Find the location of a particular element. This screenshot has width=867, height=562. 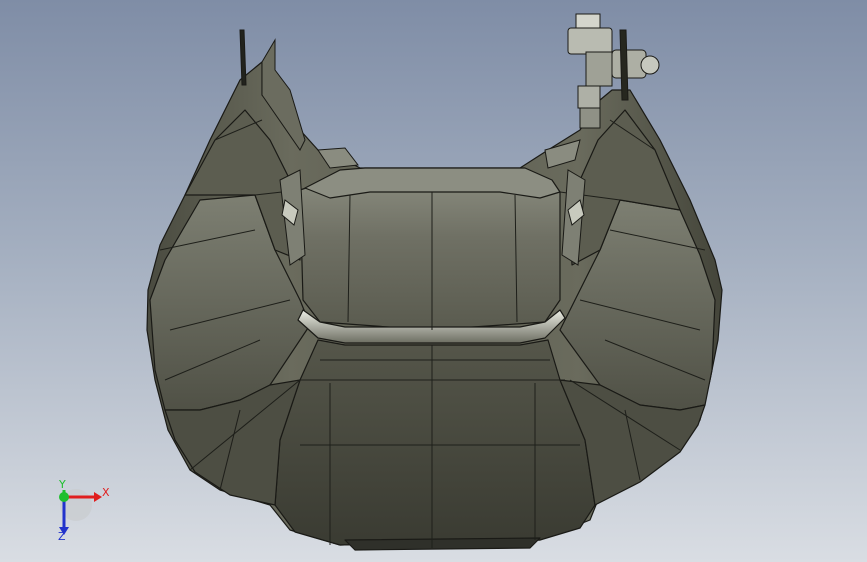

bottom-foot is located at coordinates (442, 544).